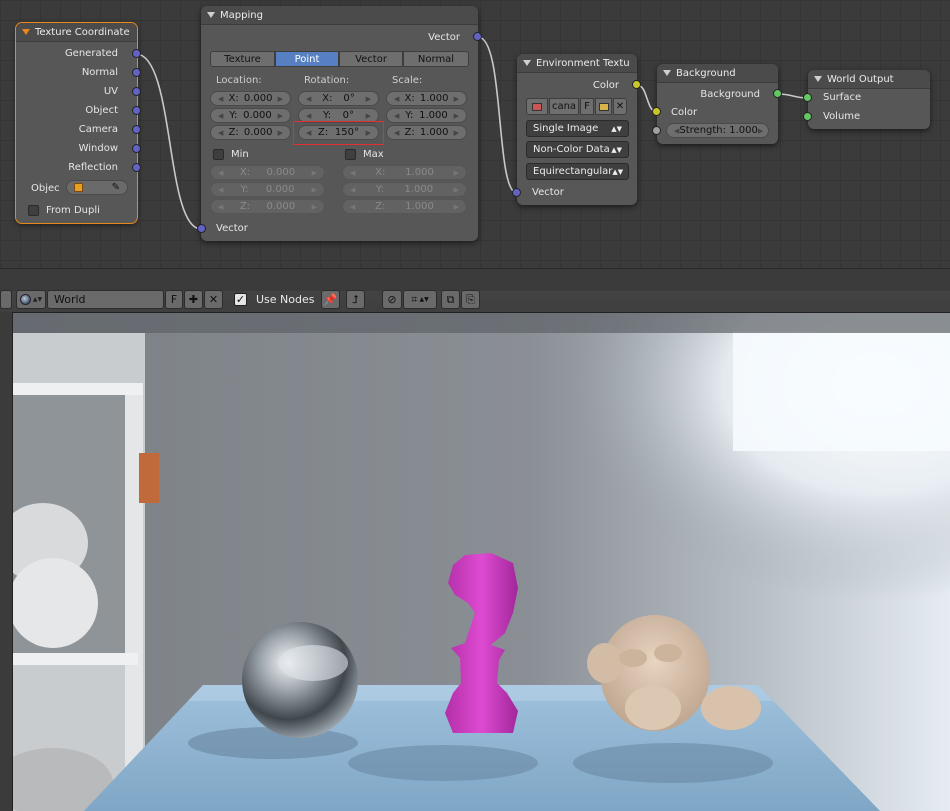  Describe the element at coordinates (313, 663) in the screenshot. I see `sphere-reflection` at that location.